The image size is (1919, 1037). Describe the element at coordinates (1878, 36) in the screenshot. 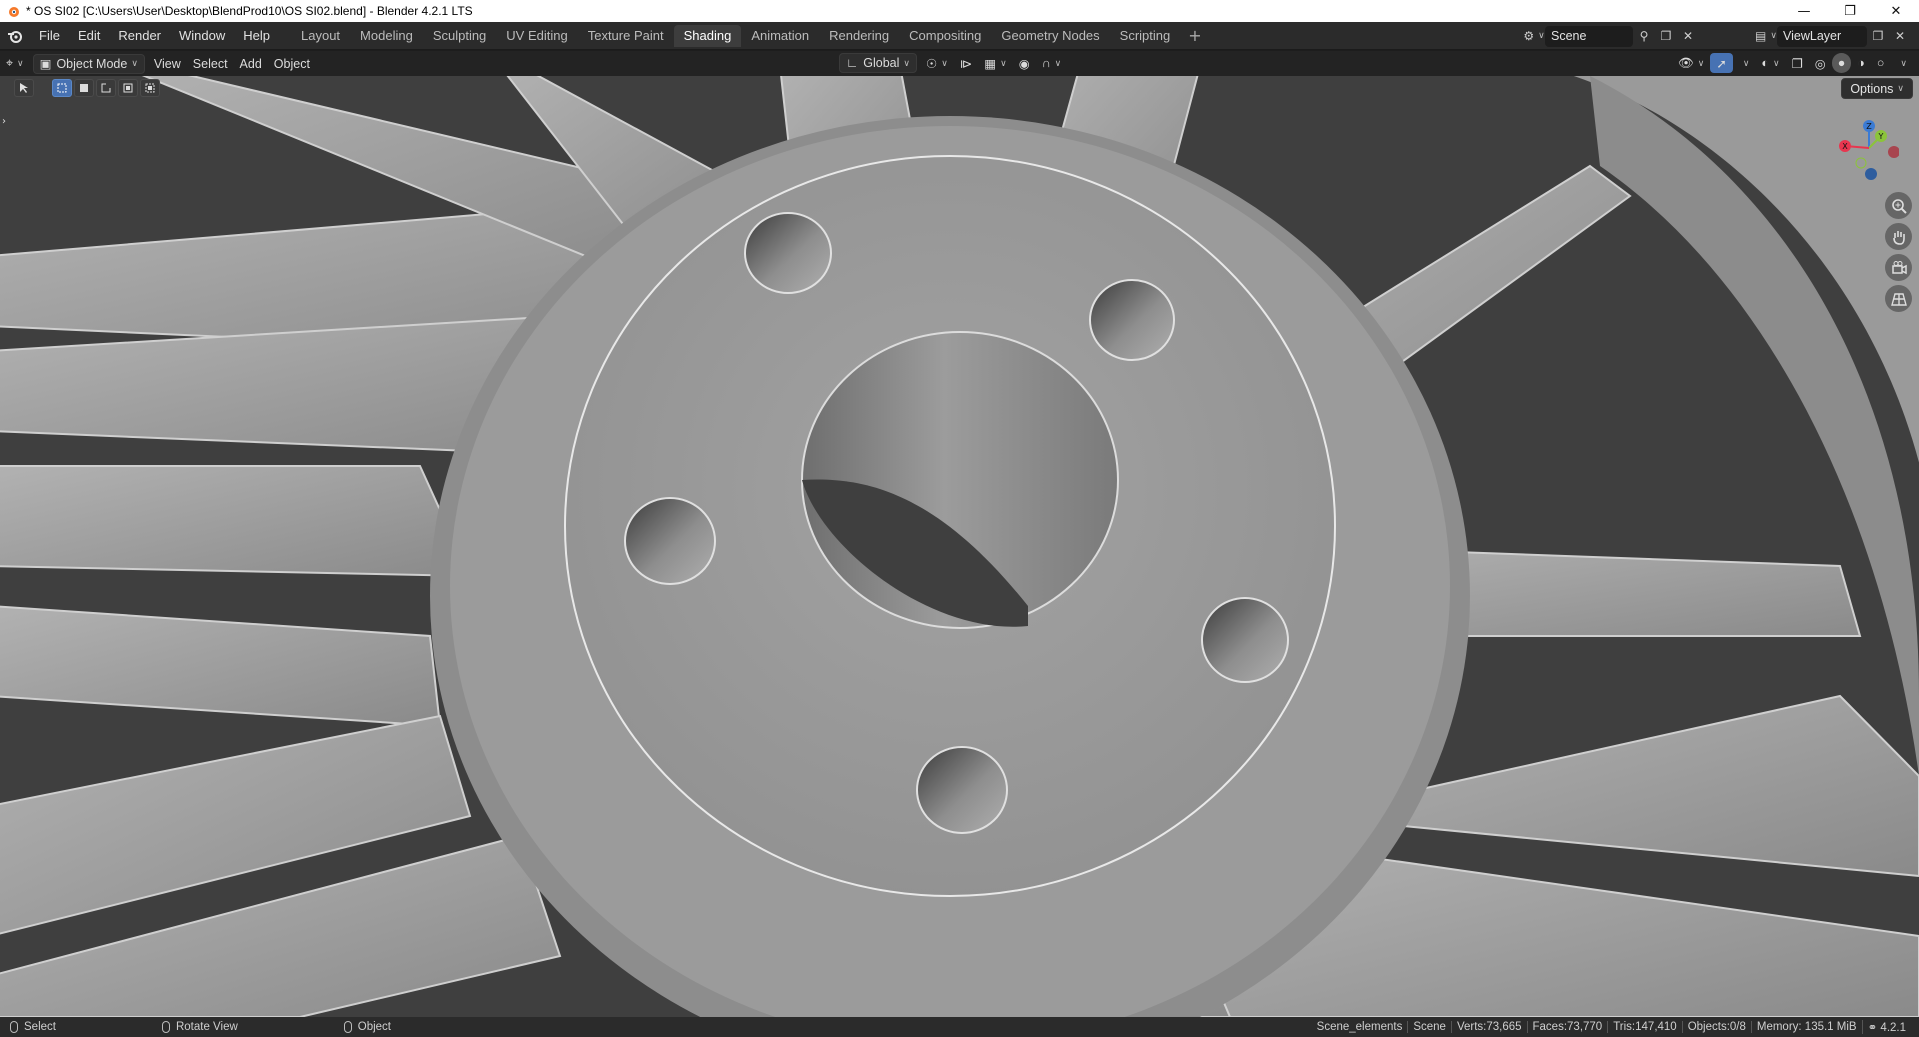

I see `new-view-layer-icon: ❐` at that location.